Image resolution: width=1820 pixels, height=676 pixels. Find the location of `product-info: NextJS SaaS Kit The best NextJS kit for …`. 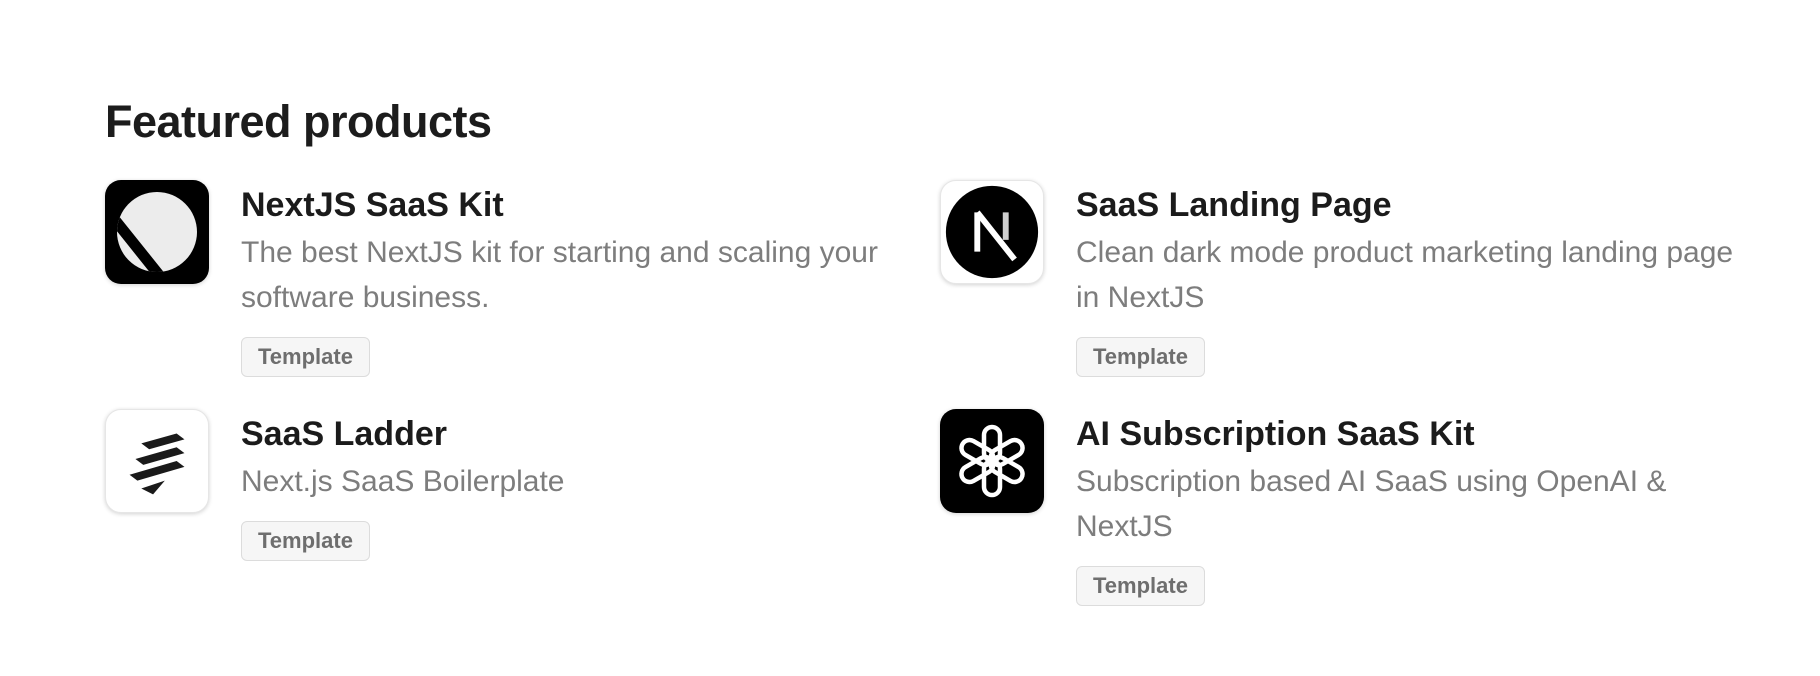

product-info: NextJS SaaS Kit The best NextJS kit for … is located at coordinates (571, 278).